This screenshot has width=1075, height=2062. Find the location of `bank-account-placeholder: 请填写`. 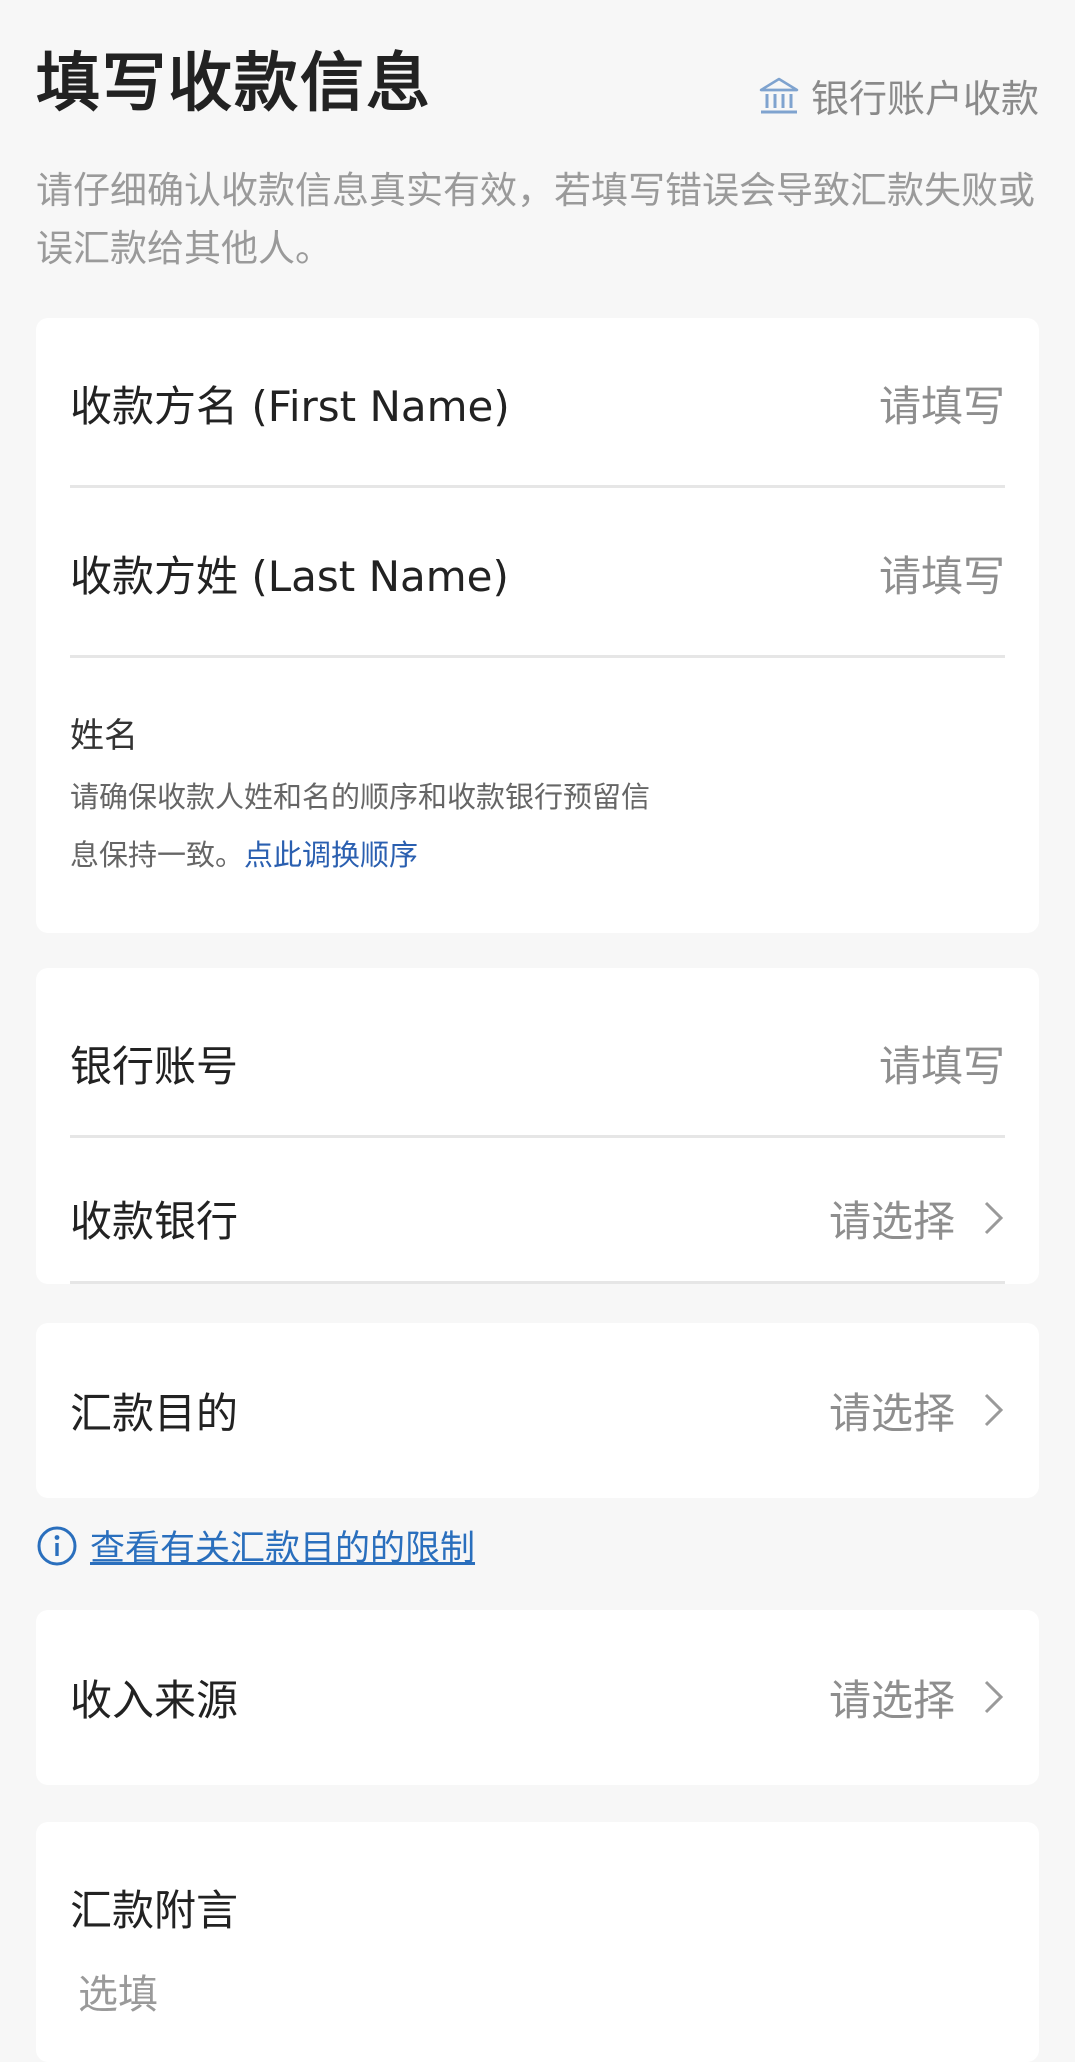

bank-account-placeholder: 请填写 is located at coordinates (942, 1063).